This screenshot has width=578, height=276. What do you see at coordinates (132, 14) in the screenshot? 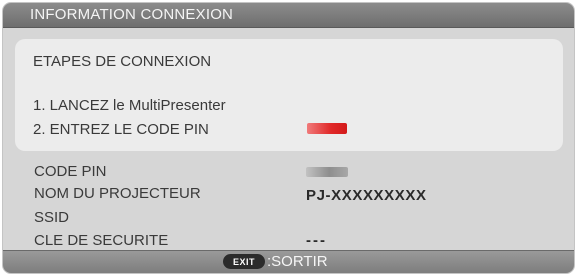
I see `window-title: INFORMATION CONNEXION` at bounding box center [132, 14].